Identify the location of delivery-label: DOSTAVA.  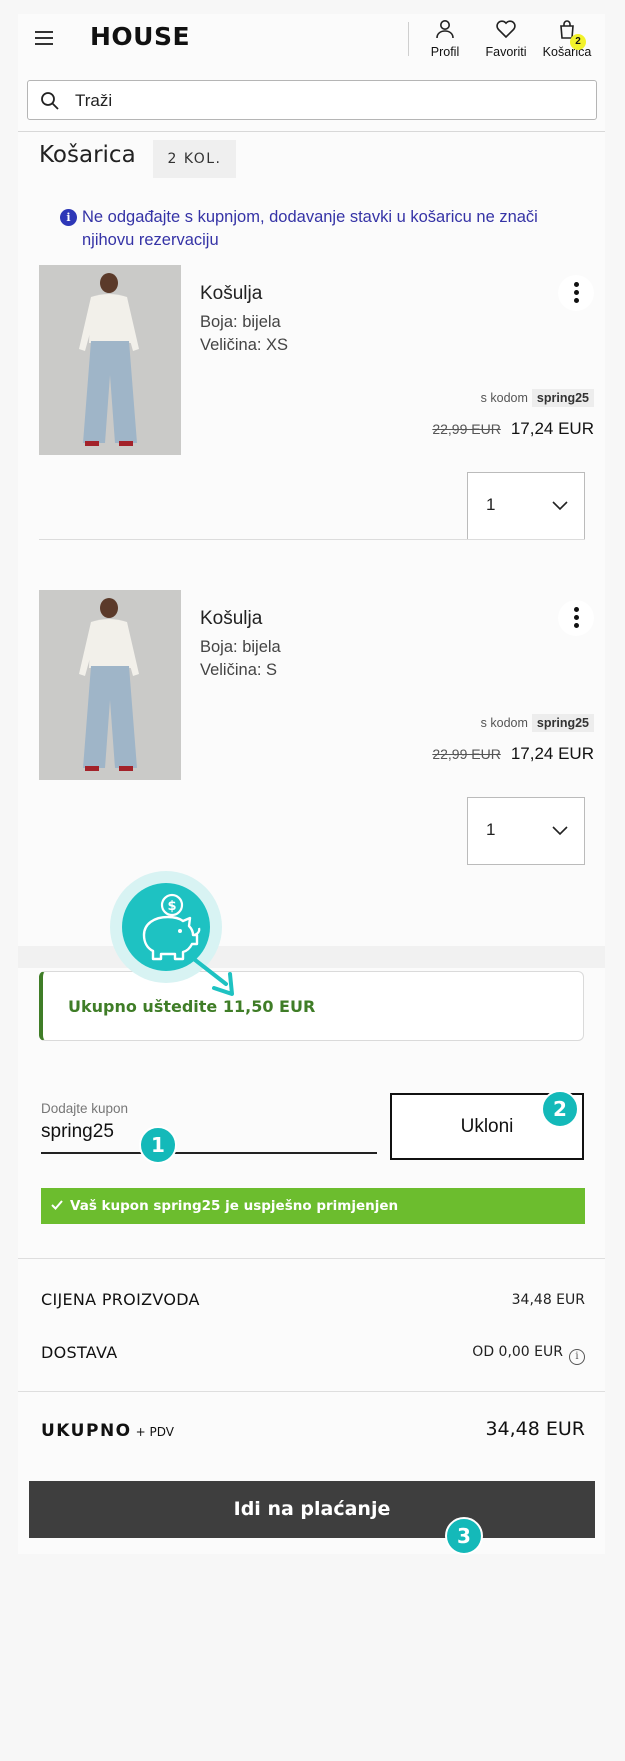
(79, 1352).